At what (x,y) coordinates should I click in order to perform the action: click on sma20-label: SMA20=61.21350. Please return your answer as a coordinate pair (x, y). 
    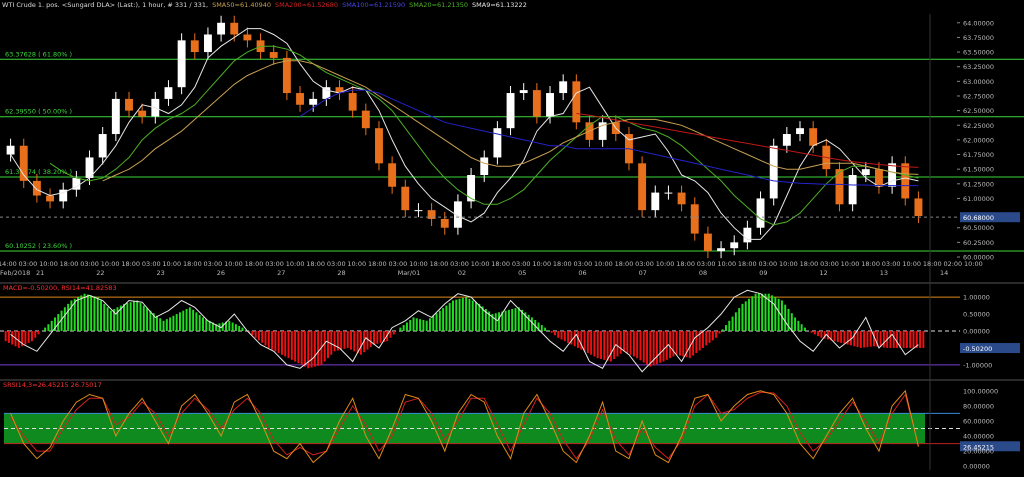
    Looking at the image, I should click on (439, 5).